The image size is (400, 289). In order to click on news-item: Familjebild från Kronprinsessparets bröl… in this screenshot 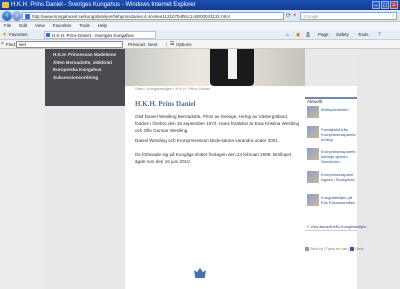, I will do `click(332, 134)`.